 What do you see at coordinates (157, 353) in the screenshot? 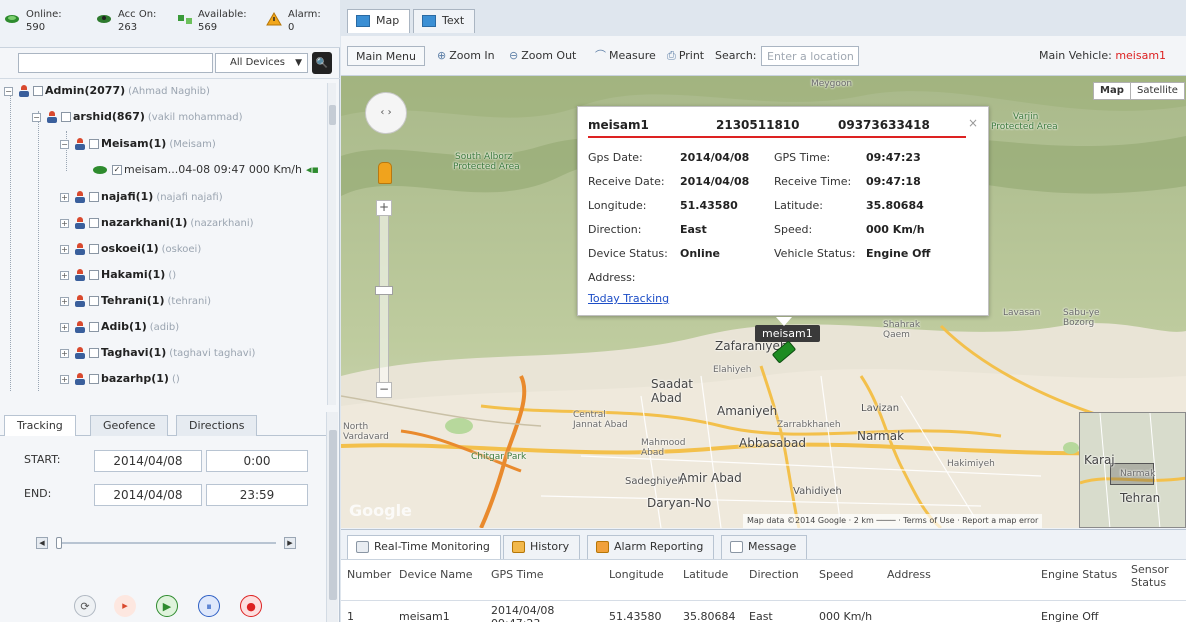
I see `tree-node-taghavi: + Taghavi(1) (taghavi taghavi)` at bounding box center [157, 353].